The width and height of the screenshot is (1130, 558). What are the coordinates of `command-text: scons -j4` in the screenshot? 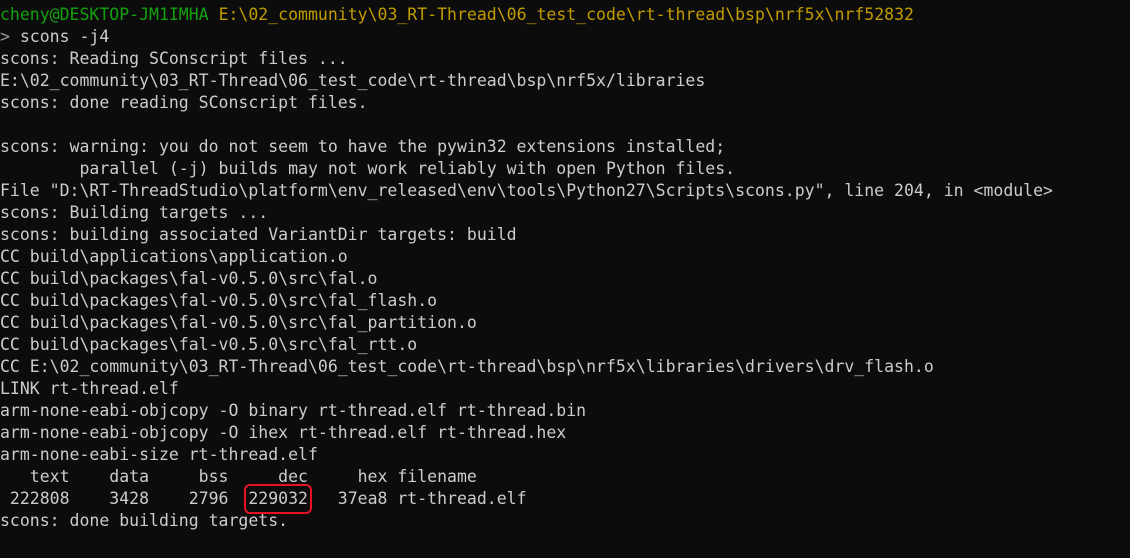 It's located at (64, 36).